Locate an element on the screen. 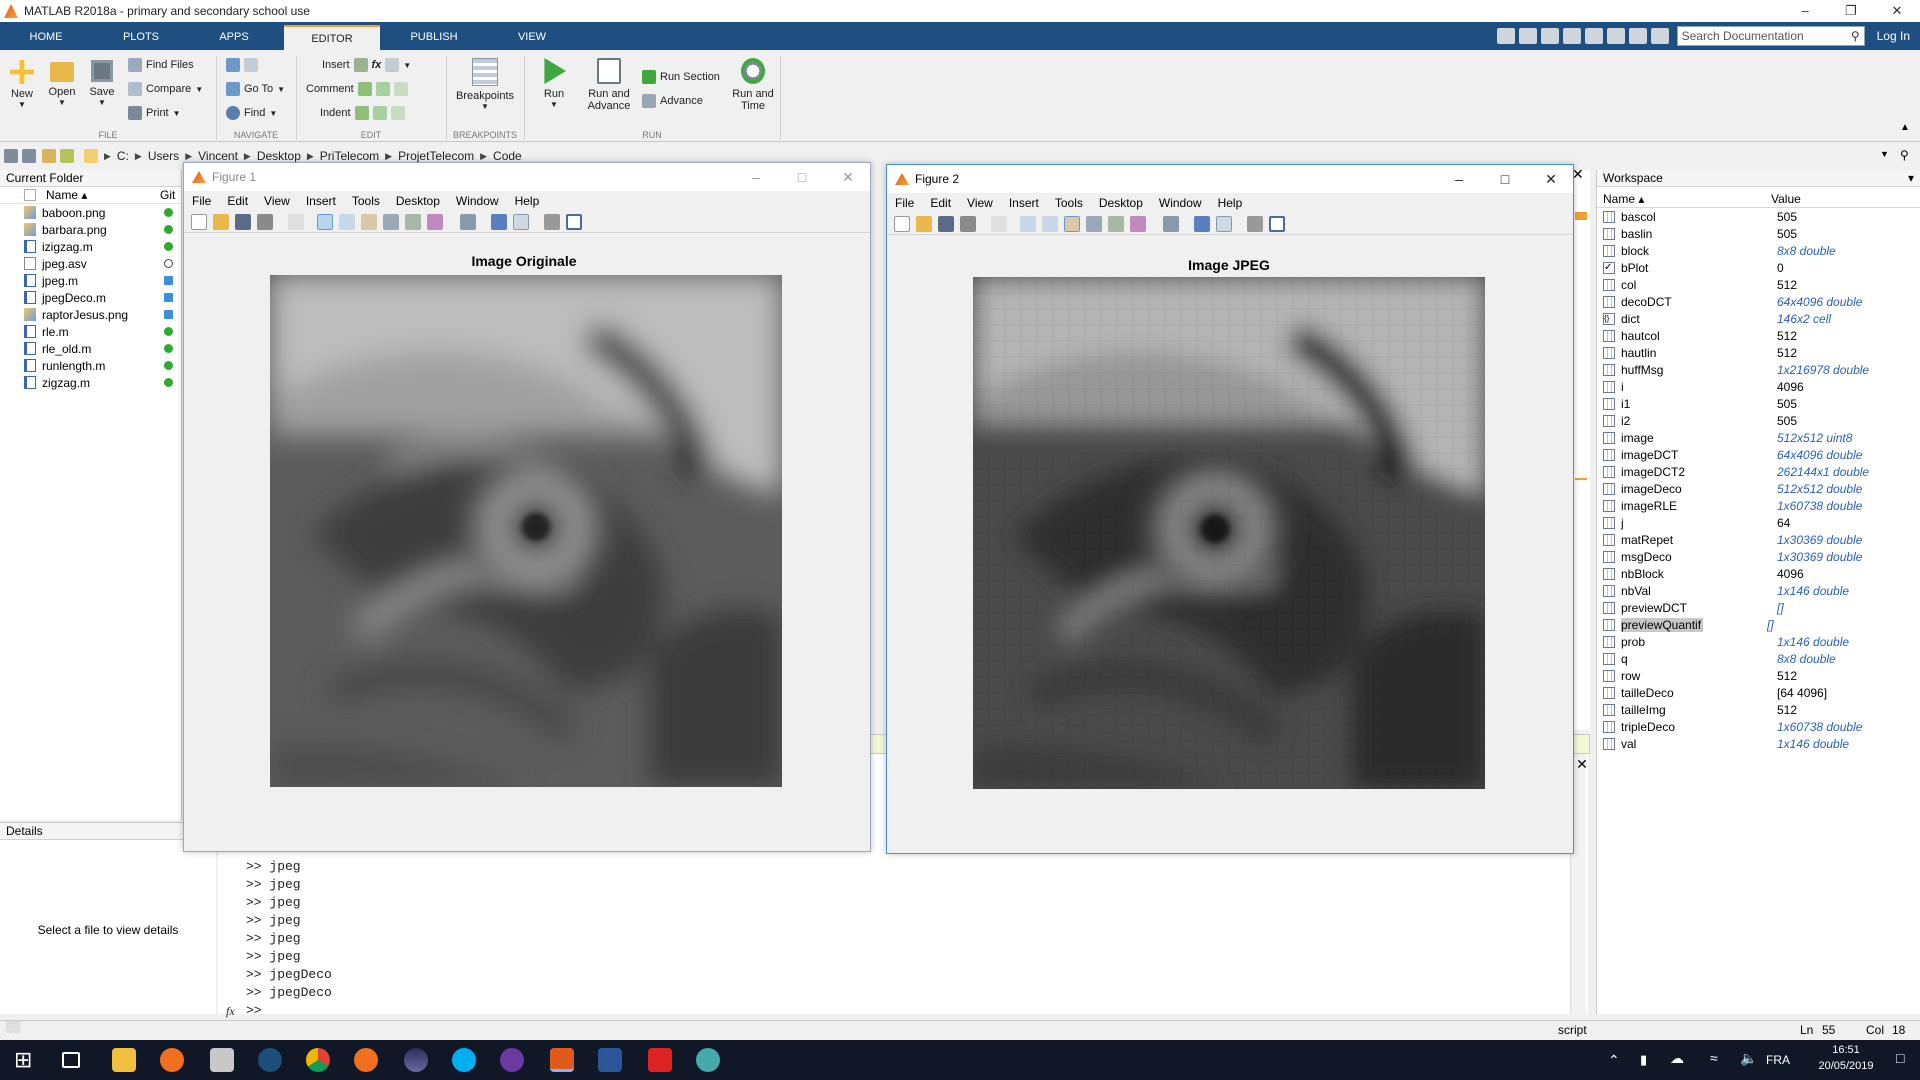 The width and height of the screenshot is (1920, 1080). menu-view: View is located at coordinates (277, 201).